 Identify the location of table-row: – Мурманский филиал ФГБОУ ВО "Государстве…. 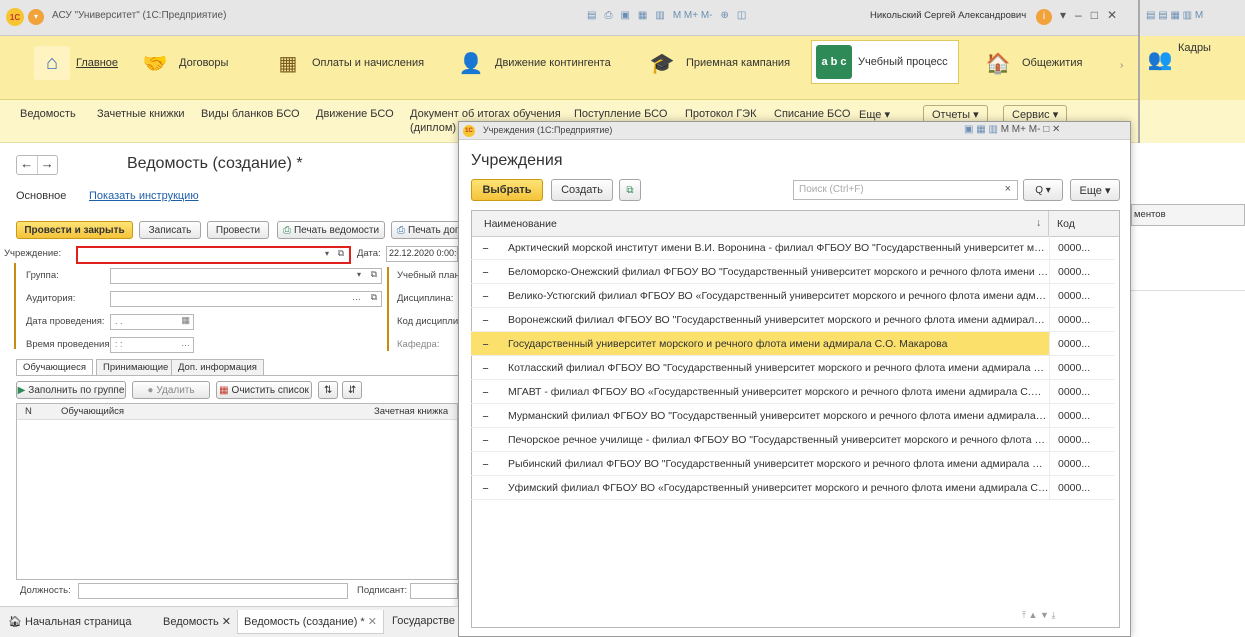
(792, 416).